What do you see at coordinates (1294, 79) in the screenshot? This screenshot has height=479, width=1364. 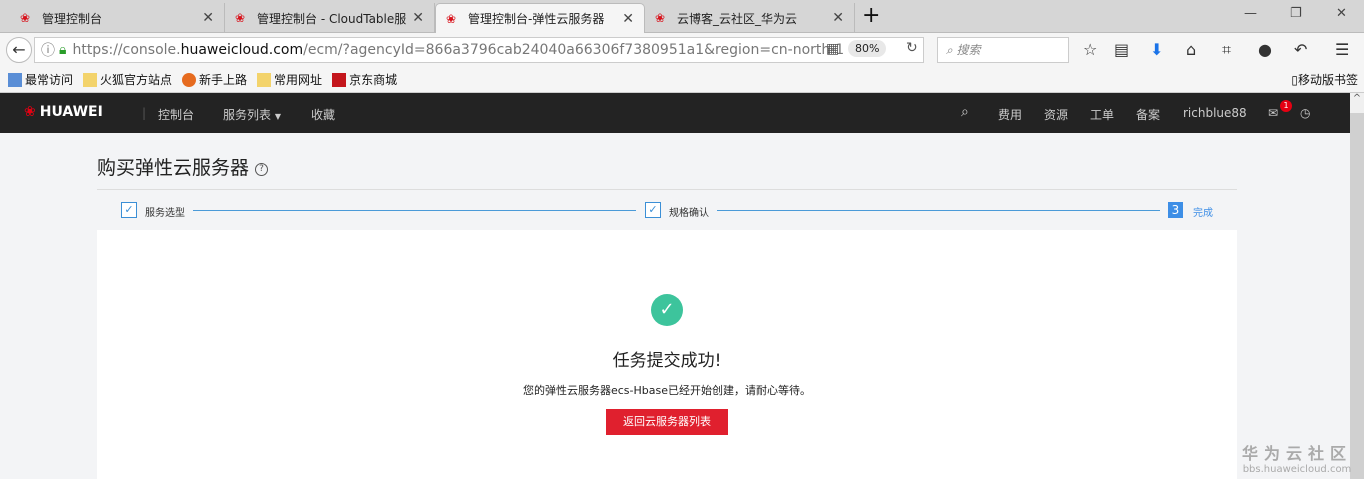 I see `phone-icon: ▯` at bounding box center [1294, 79].